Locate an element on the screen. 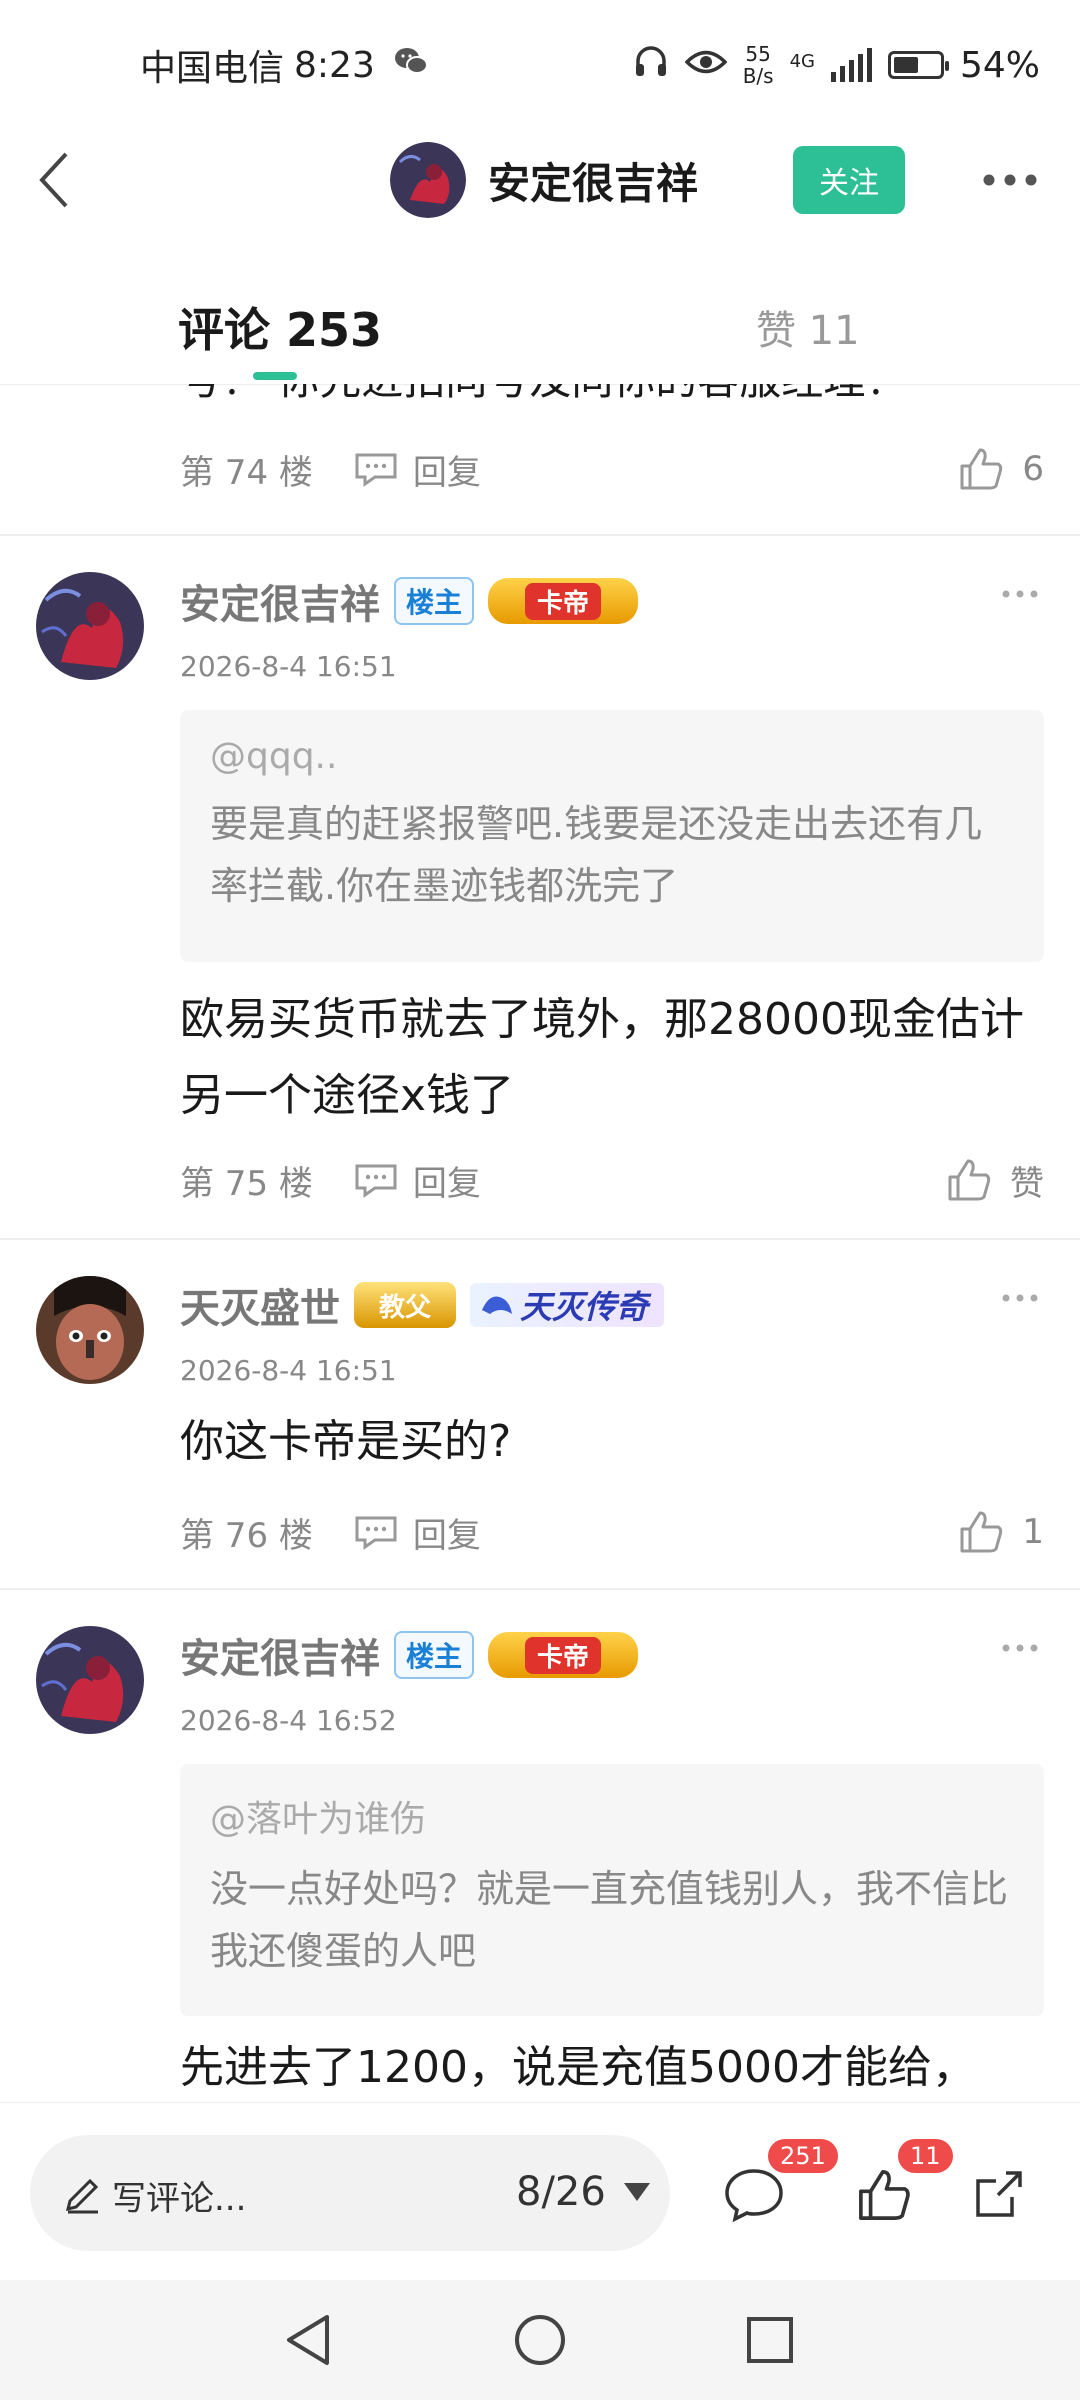 Image resolution: width=1080 pixels, height=2400 pixels. share-button is located at coordinates (998, 2195).